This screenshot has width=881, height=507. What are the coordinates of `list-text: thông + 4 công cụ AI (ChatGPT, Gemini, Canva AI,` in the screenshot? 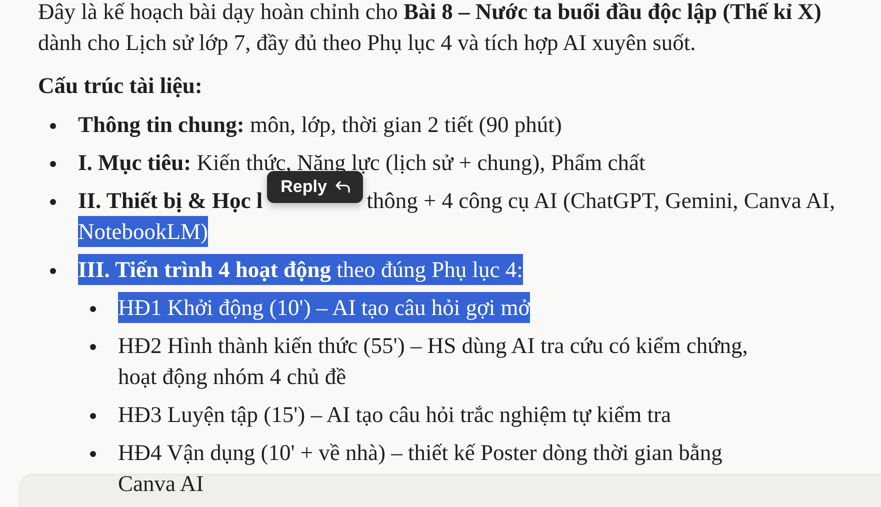 It's located at (601, 201).